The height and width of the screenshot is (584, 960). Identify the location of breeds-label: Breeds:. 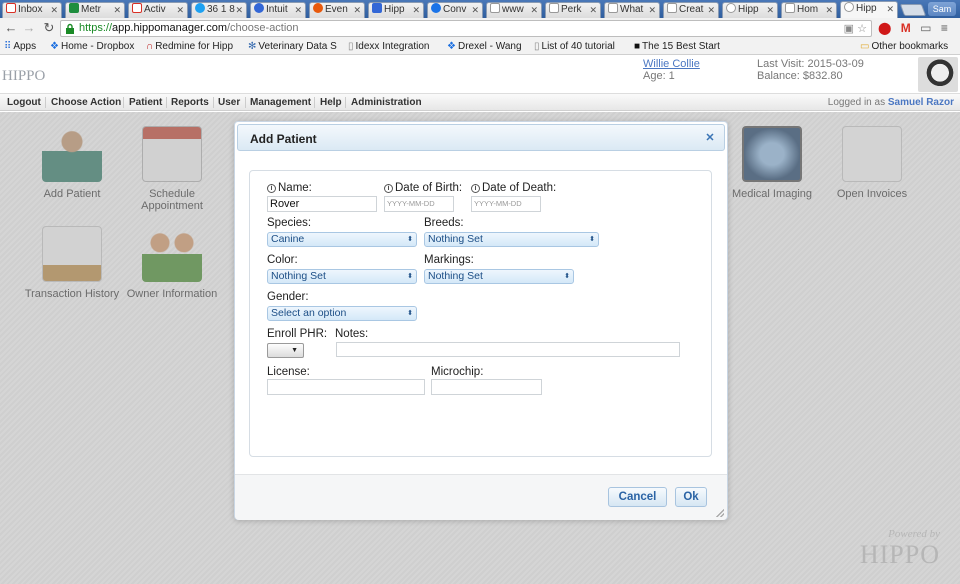
(444, 223).